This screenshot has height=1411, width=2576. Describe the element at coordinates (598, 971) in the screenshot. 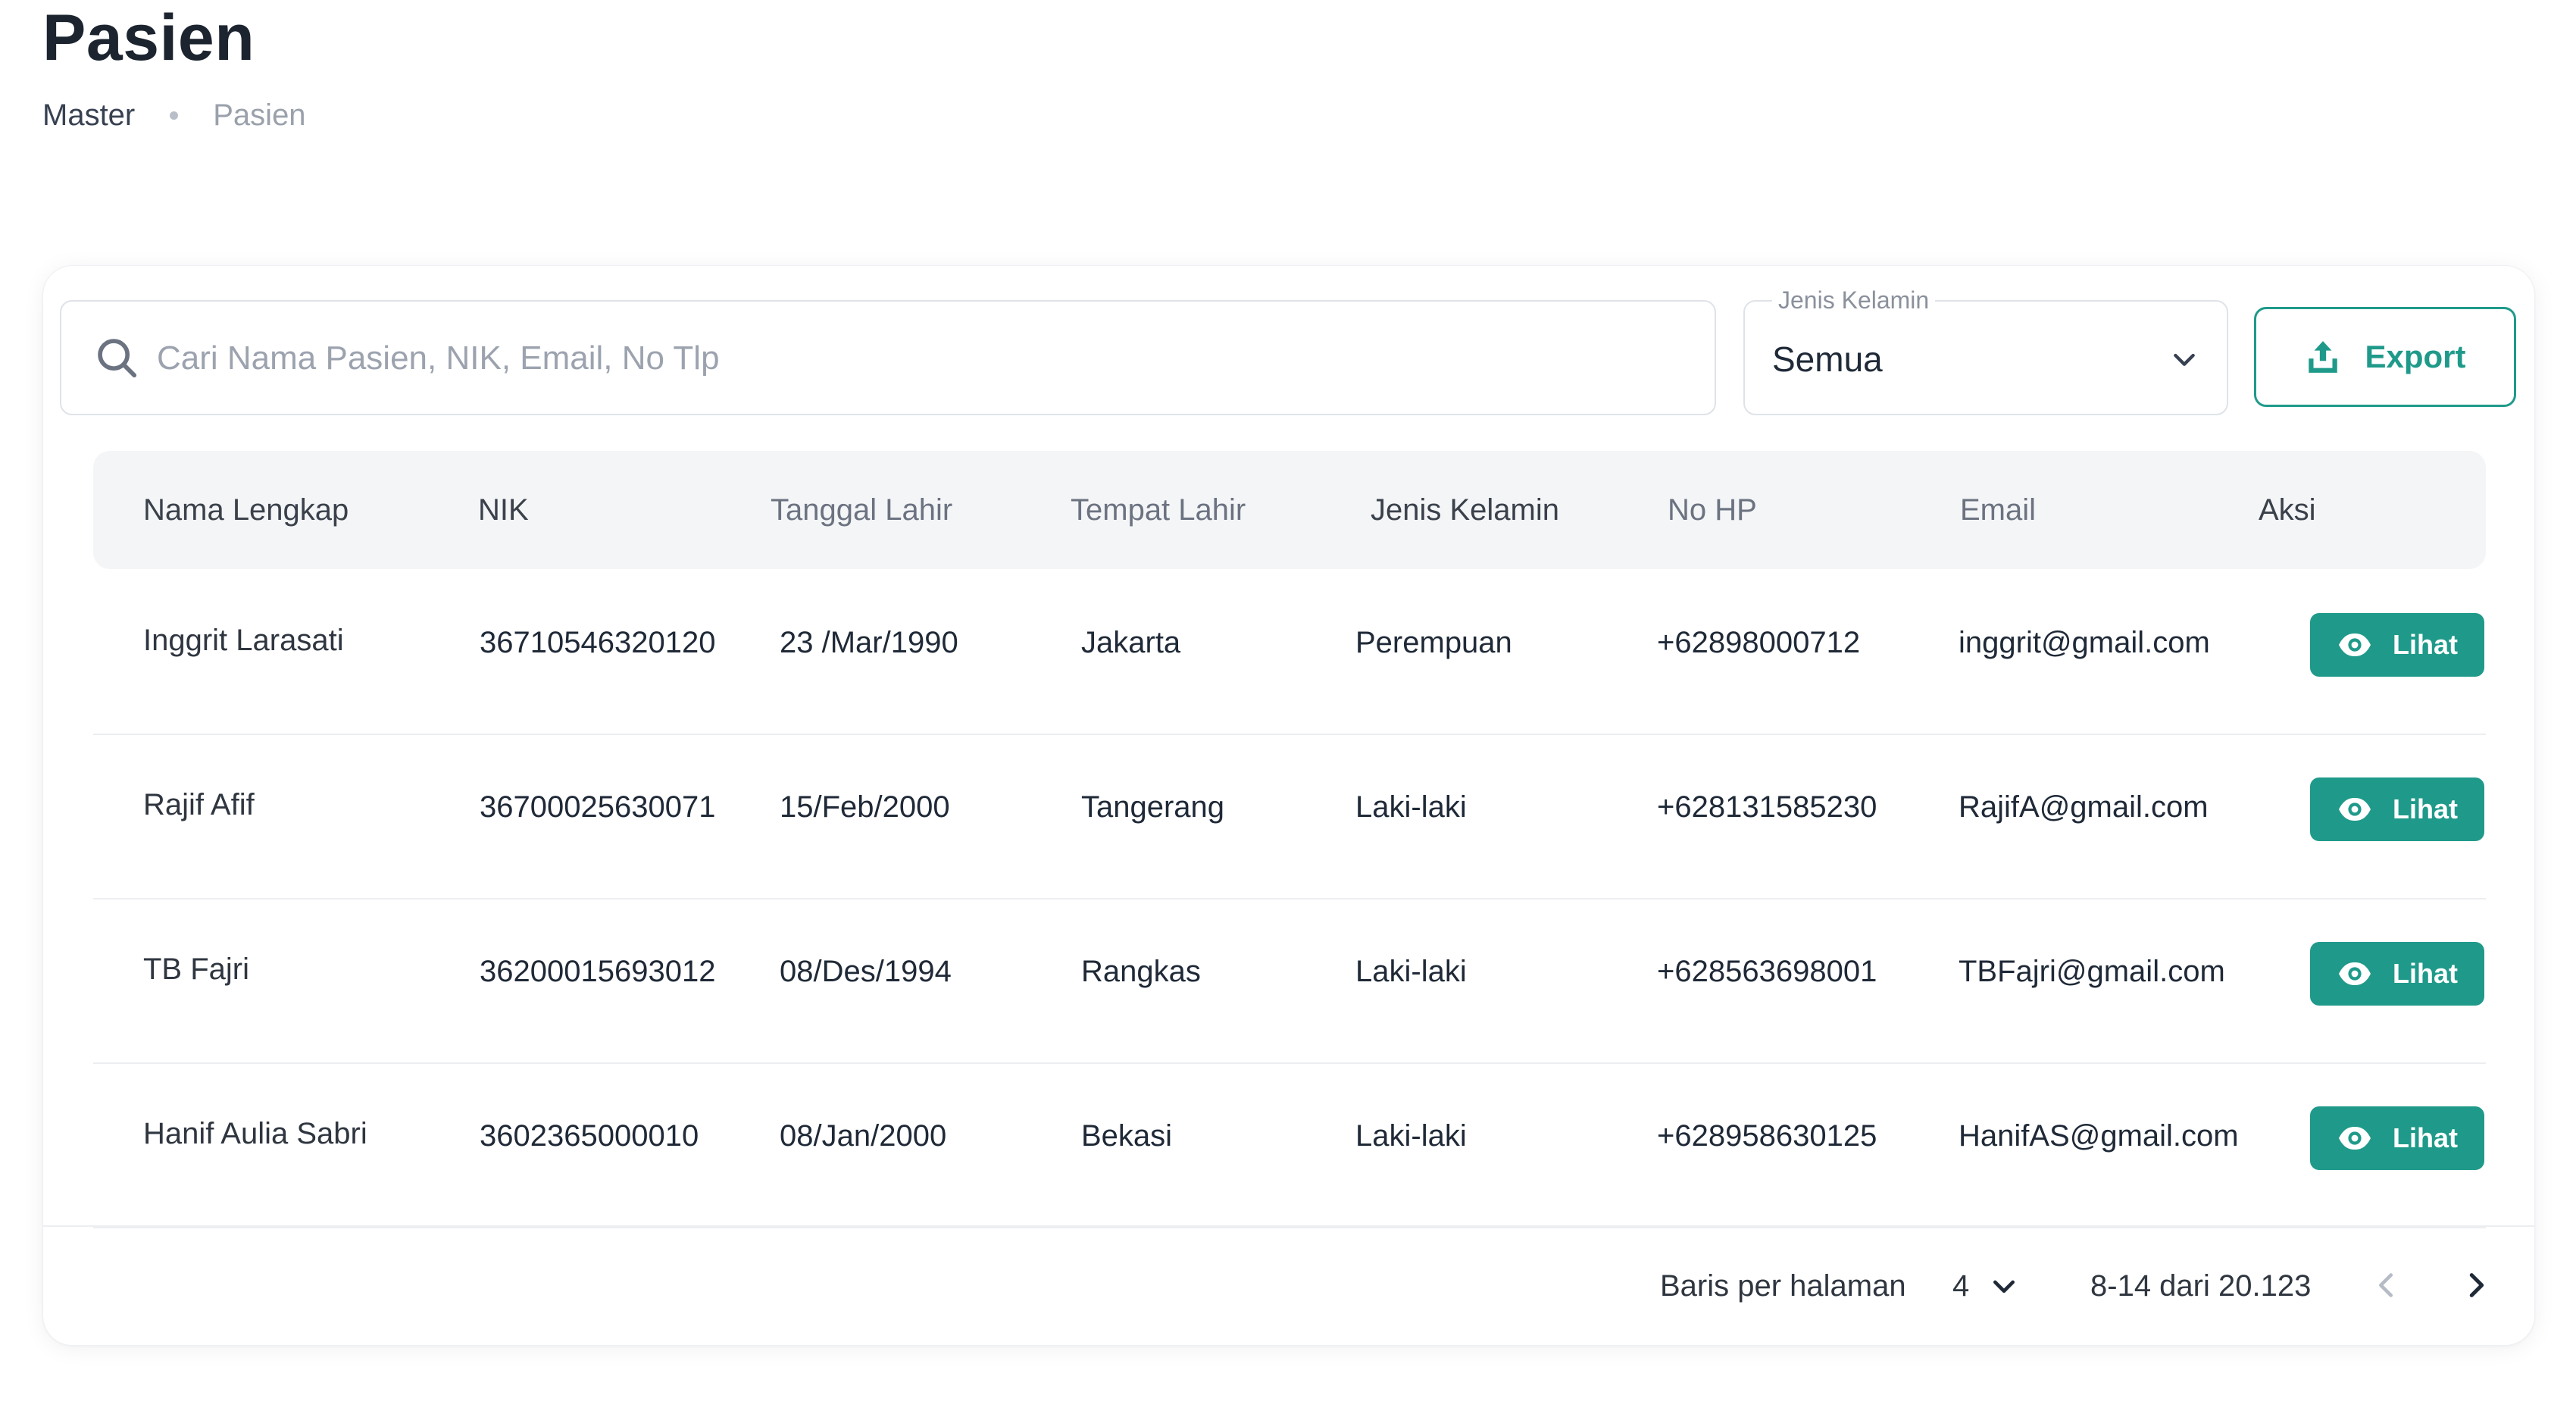

I see `cell-nik: 36200015693012` at that location.